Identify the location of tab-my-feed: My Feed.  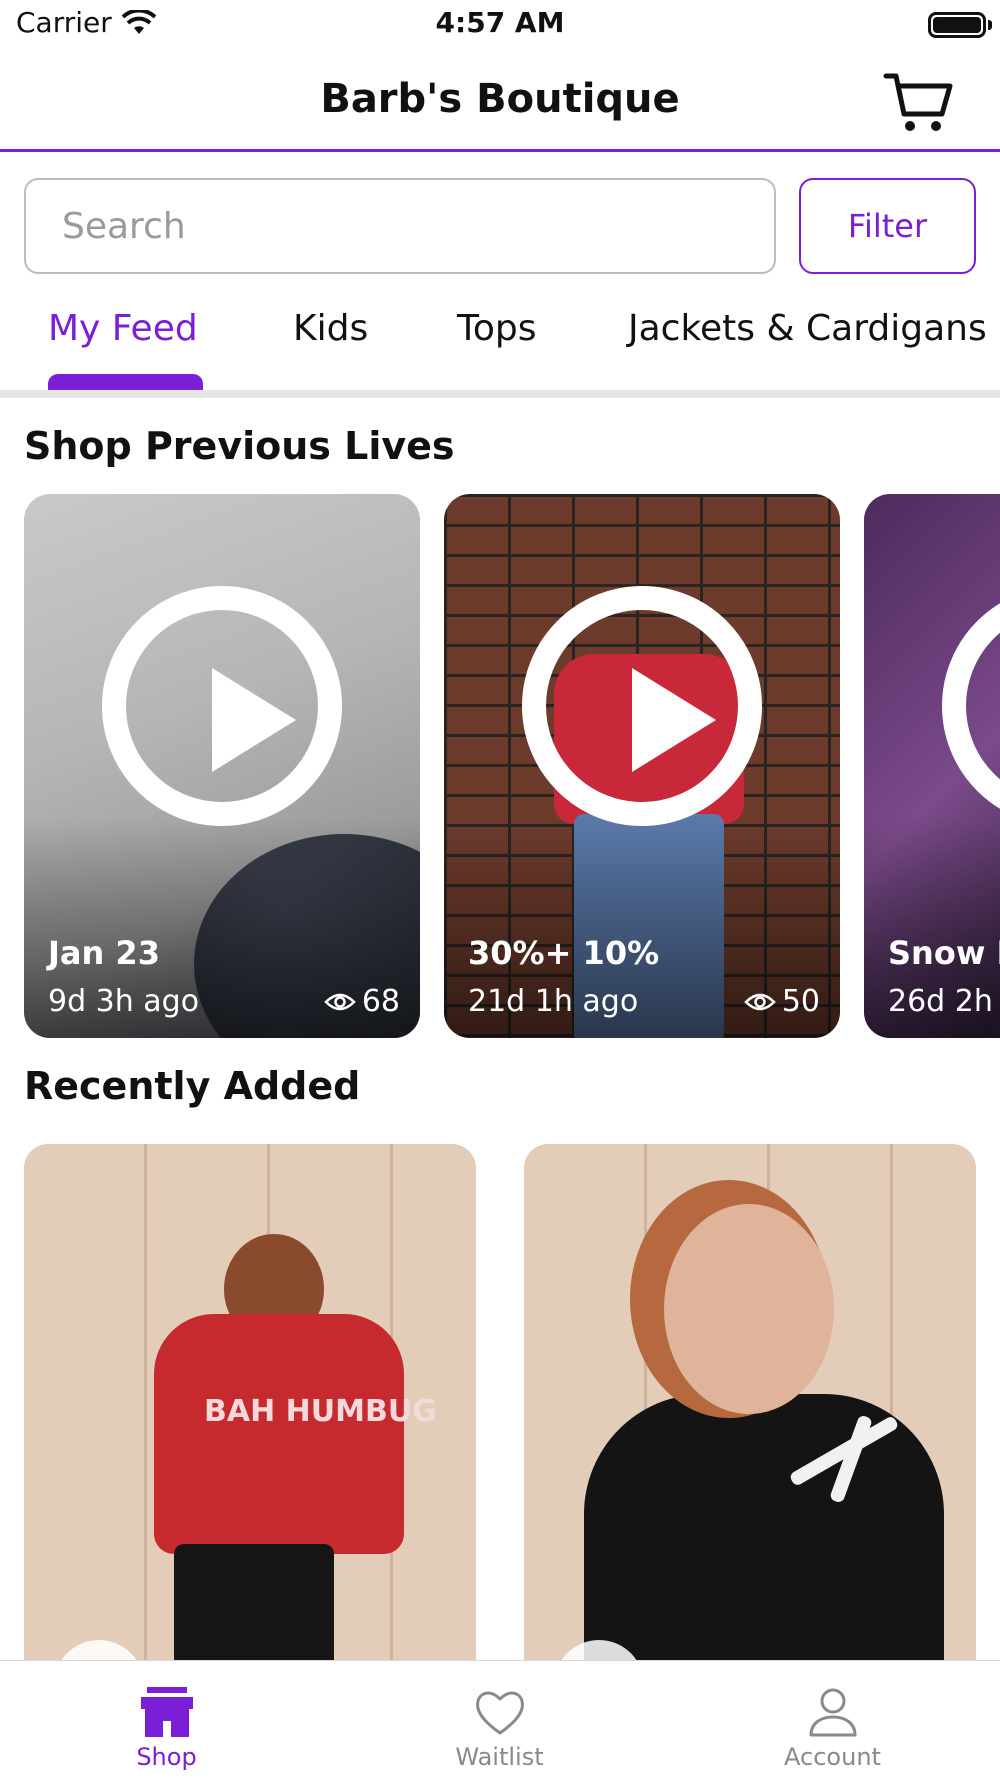
(123, 328).